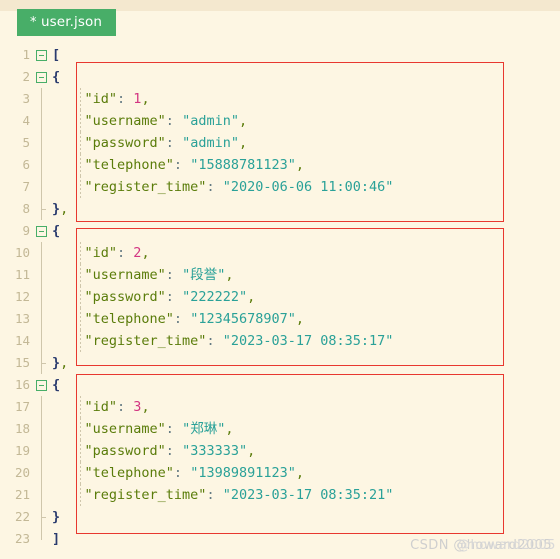 The height and width of the screenshot is (559, 560). What do you see at coordinates (280, 143) in the screenshot?
I see `code-line: 5 "password": "admin",` at bounding box center [280, 143].